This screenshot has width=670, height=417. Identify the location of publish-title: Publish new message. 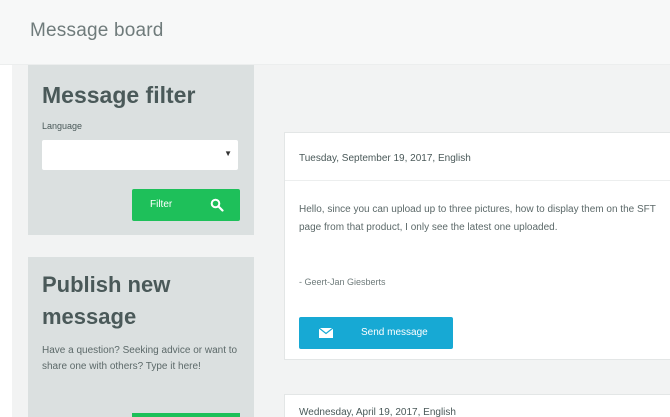
(106, 300).